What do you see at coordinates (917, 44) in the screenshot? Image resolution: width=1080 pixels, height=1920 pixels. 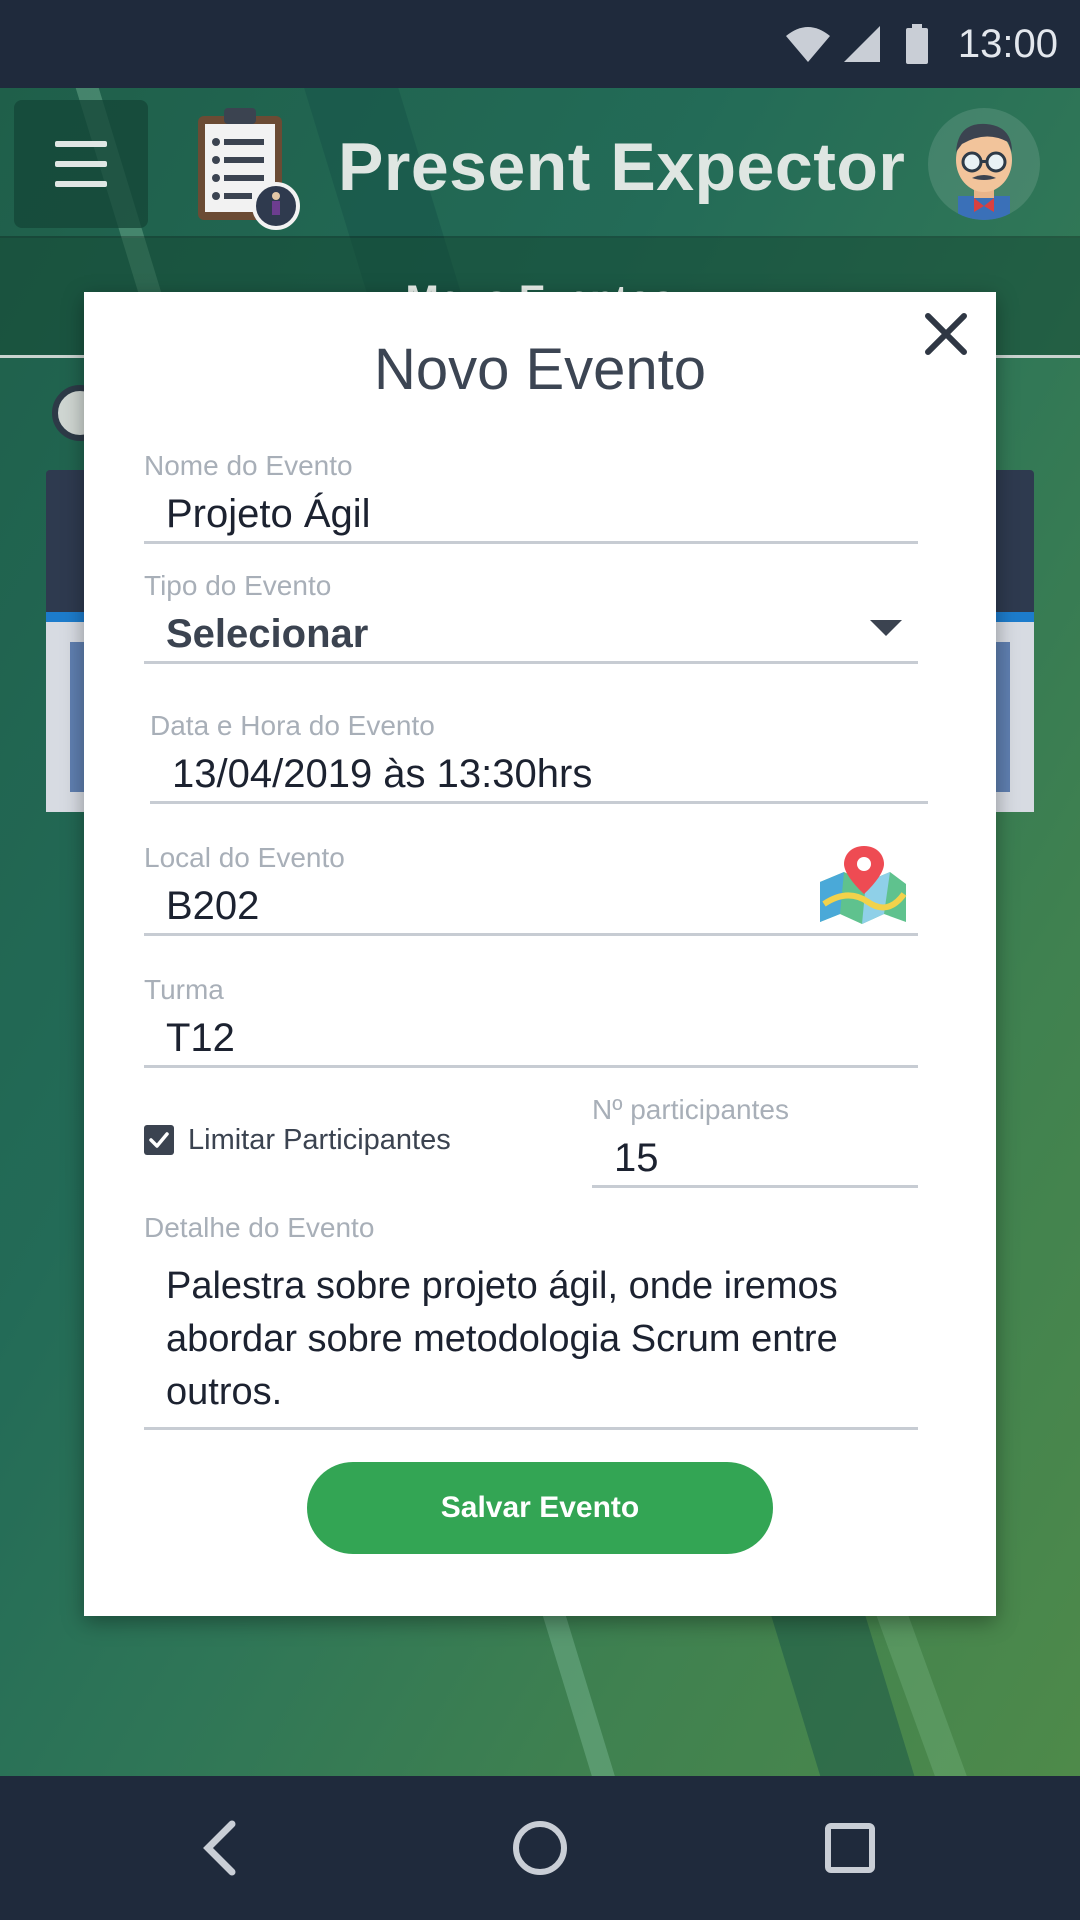 I see `battery-icon` at bounding box center [917, 44].